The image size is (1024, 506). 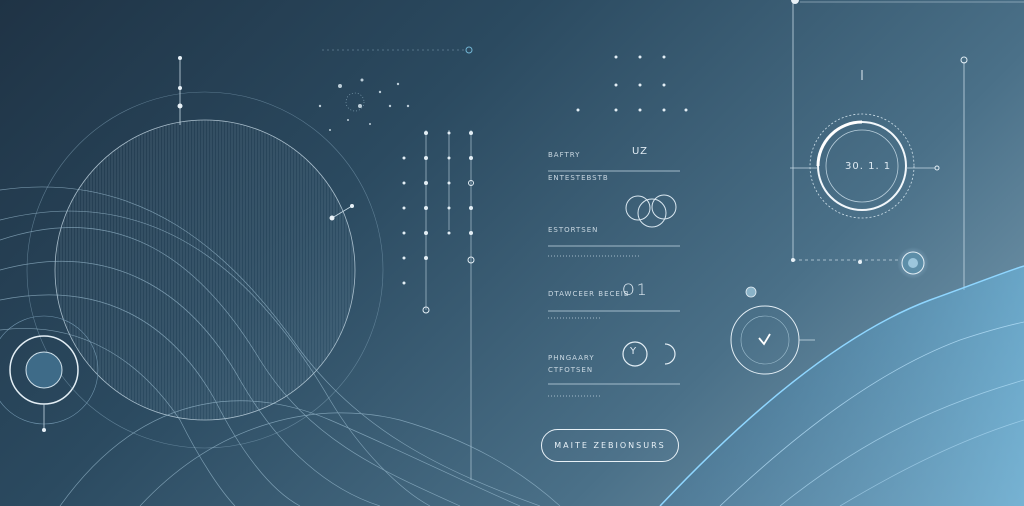 I want to click on action-button: MAITE ZEBIONSURS, so click(x=610, y=445).